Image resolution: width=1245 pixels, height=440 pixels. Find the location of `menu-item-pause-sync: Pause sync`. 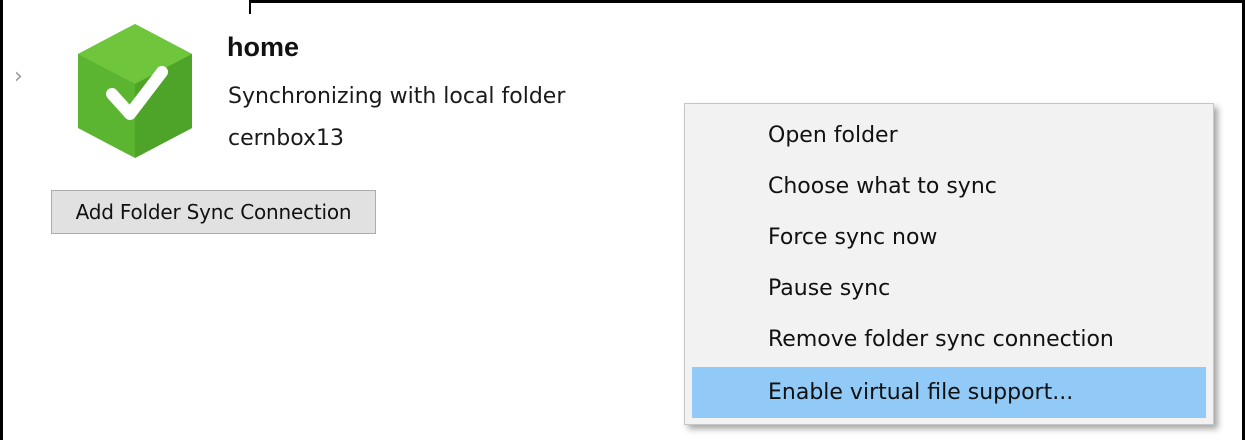

menu-item-pause-sync: Pause sync is located at coordinates (949, 288).